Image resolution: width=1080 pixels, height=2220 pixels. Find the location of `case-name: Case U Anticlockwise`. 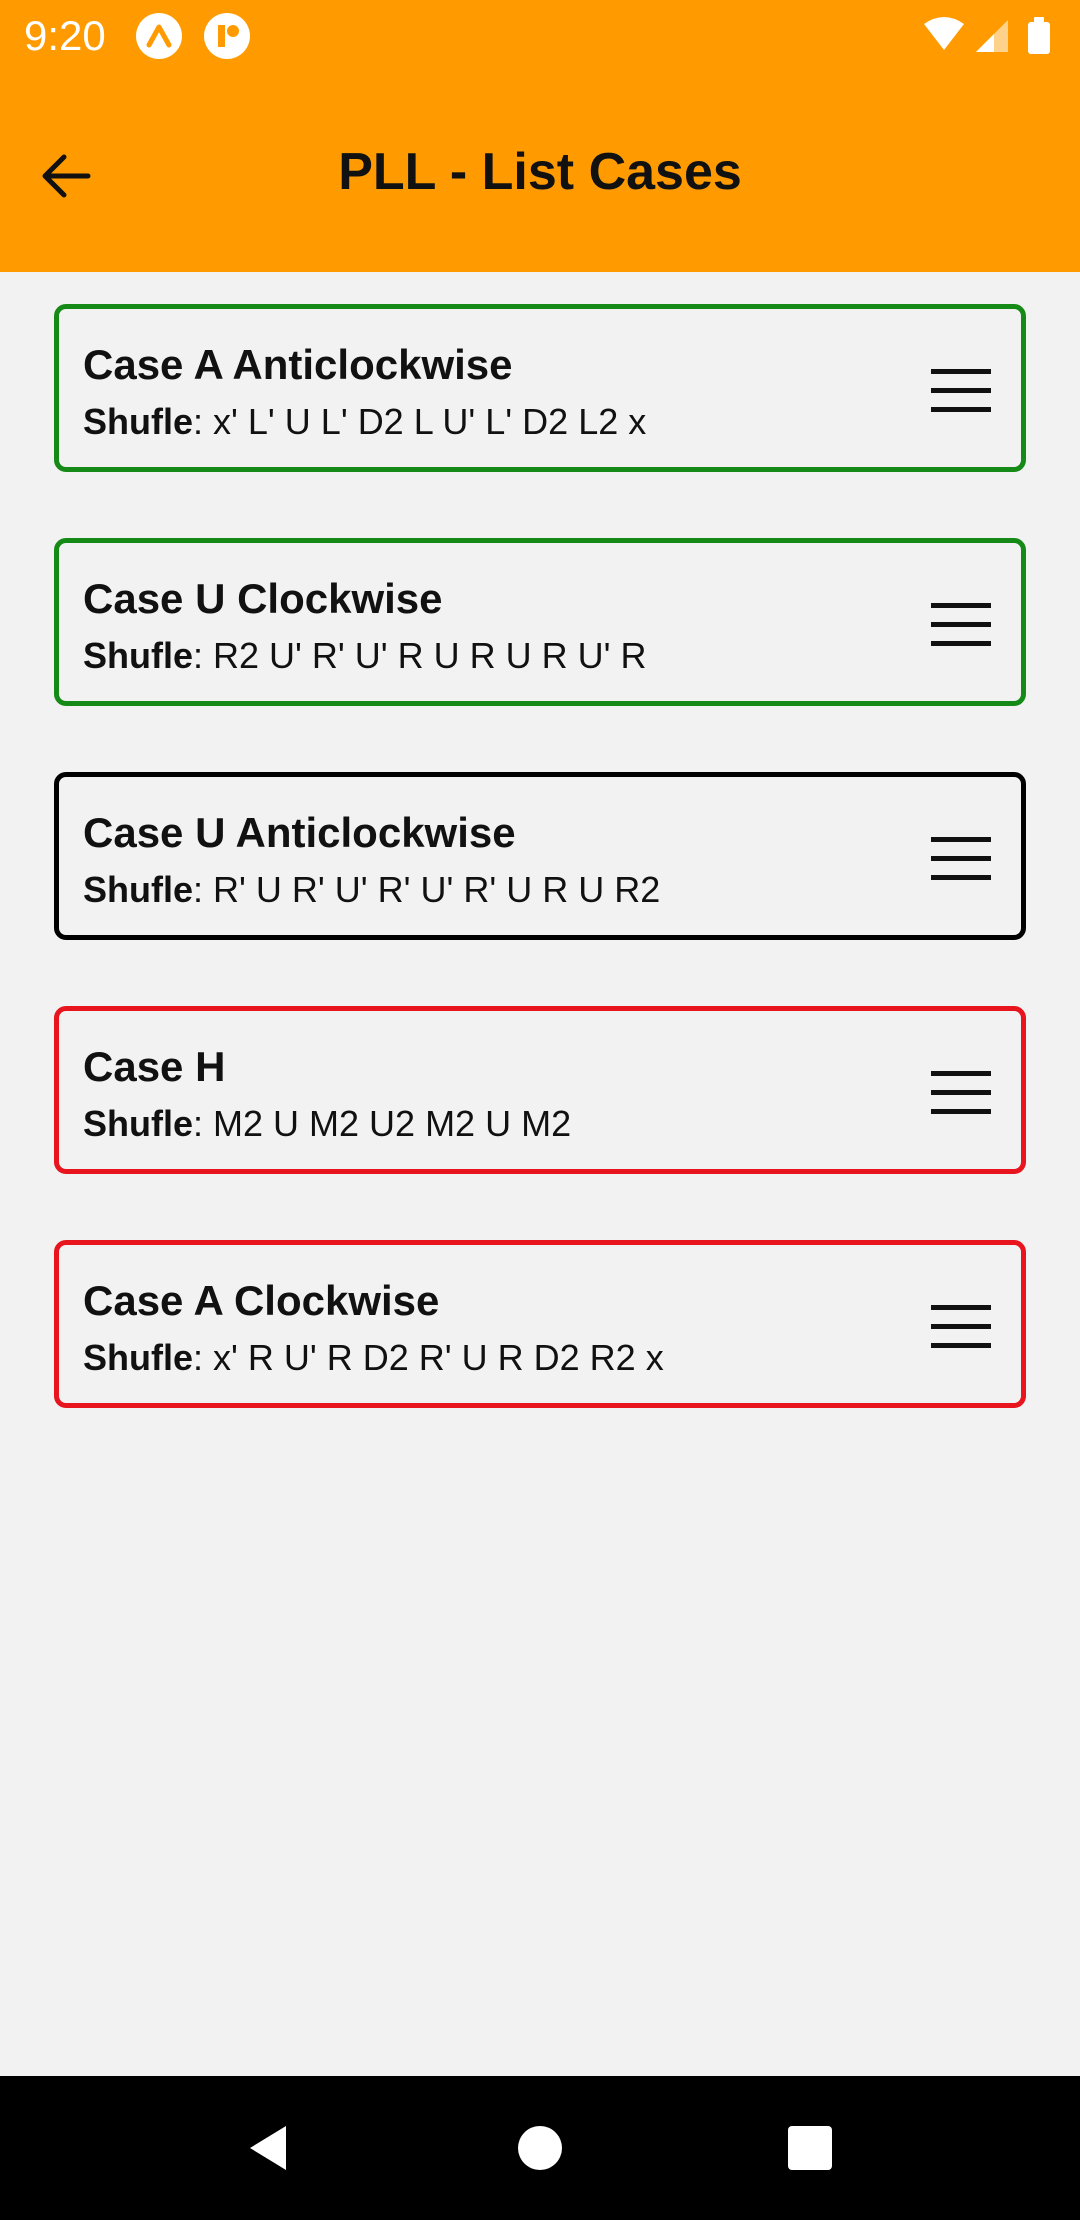

case-name: Case U Anticlockwise is located at coordinates (299, 832).